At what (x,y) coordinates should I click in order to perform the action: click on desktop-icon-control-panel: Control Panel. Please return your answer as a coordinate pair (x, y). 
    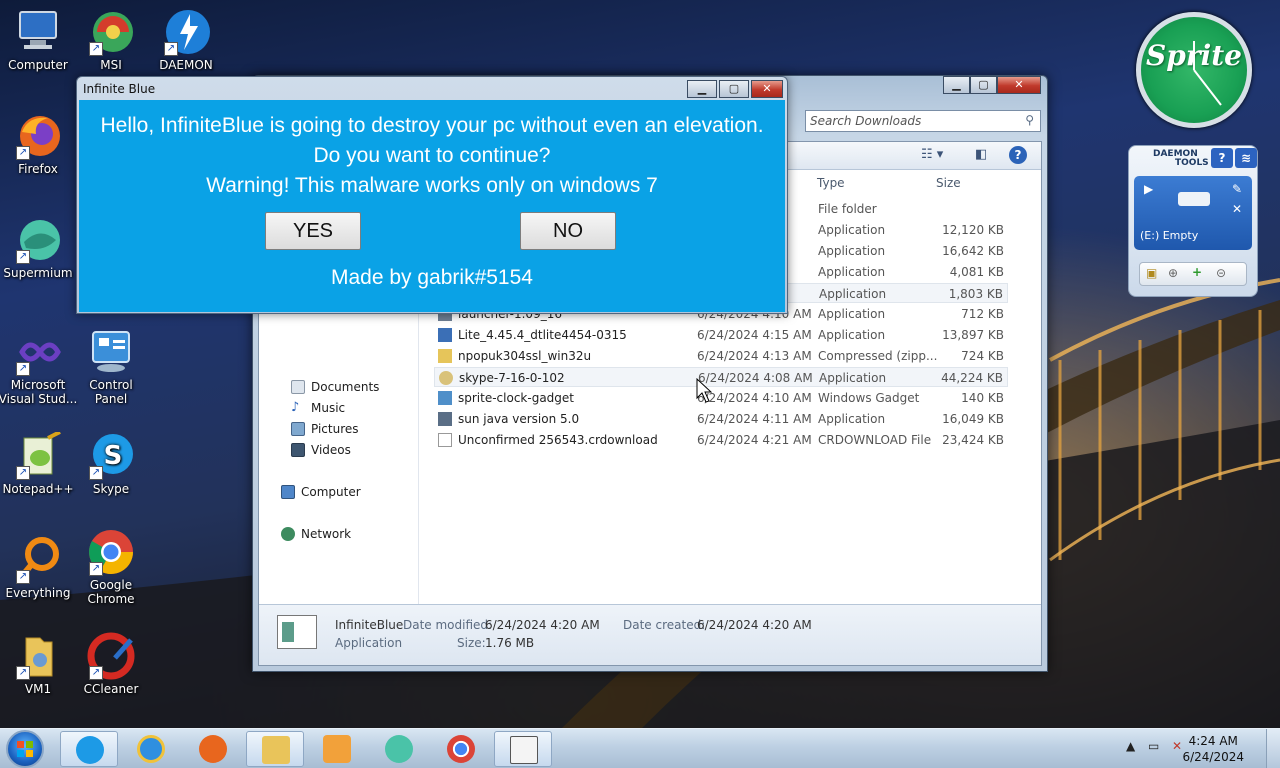
    Looking at the image, I should click on (111, 367).